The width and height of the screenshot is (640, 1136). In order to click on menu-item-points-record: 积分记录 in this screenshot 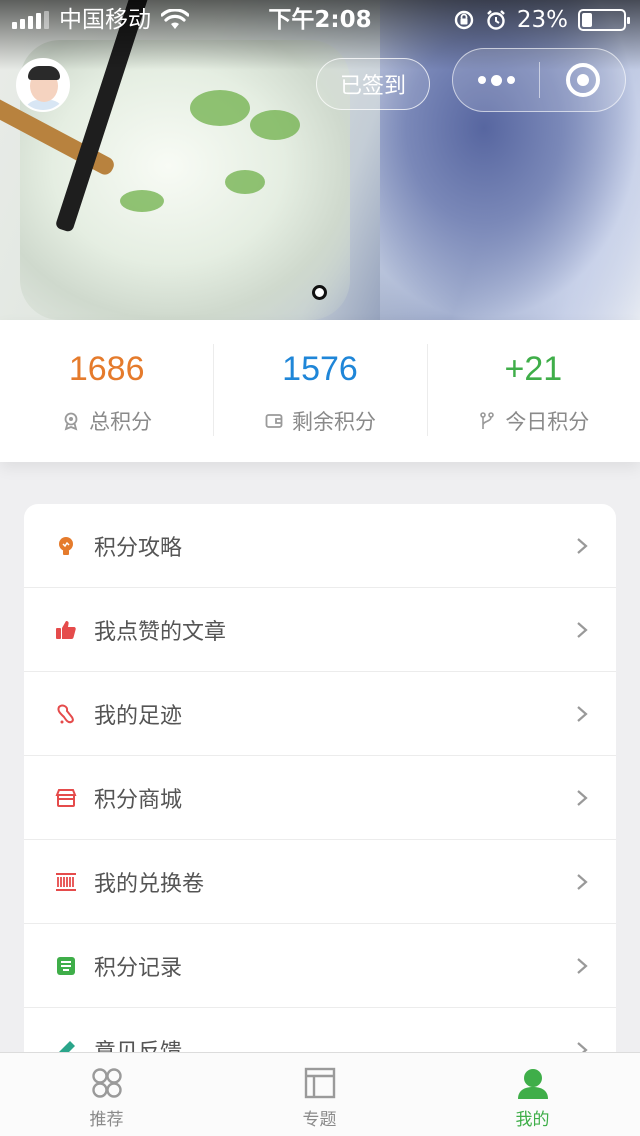, I will do `click(320, 966)`.